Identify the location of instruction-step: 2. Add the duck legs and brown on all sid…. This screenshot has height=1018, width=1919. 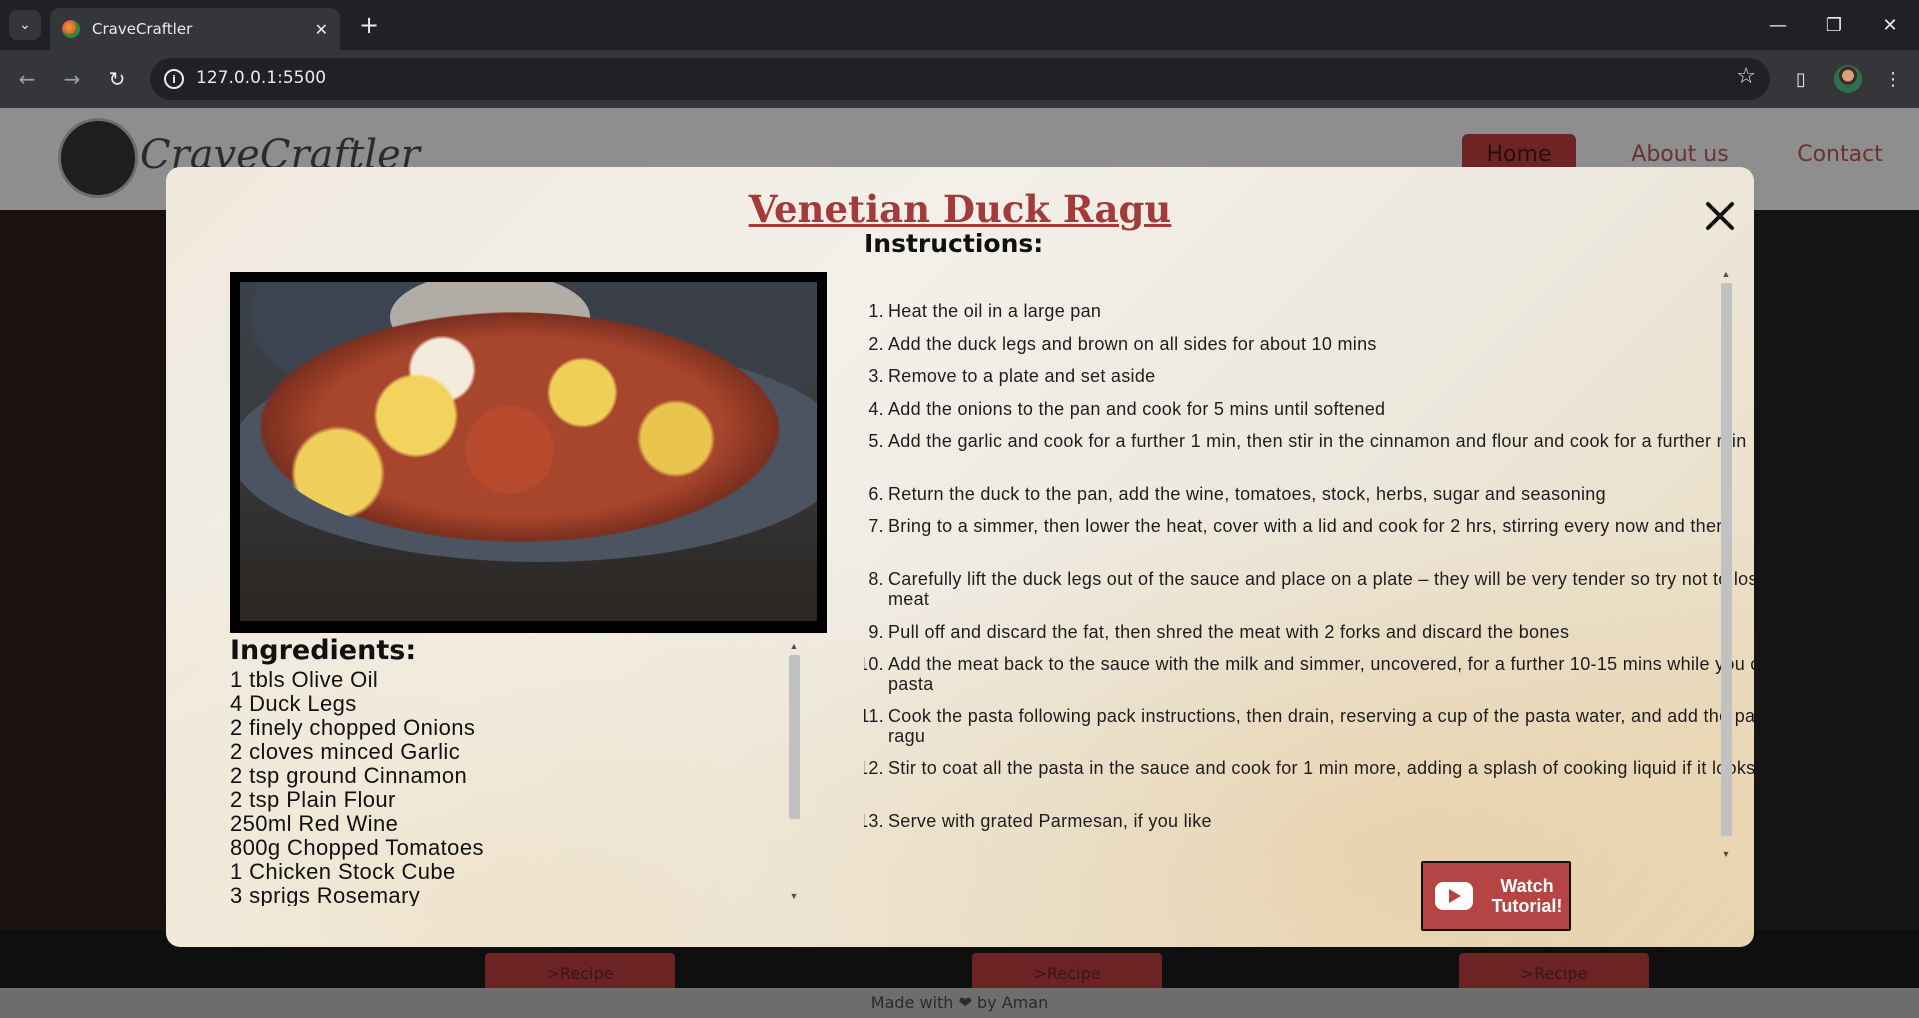
(1122, 344).